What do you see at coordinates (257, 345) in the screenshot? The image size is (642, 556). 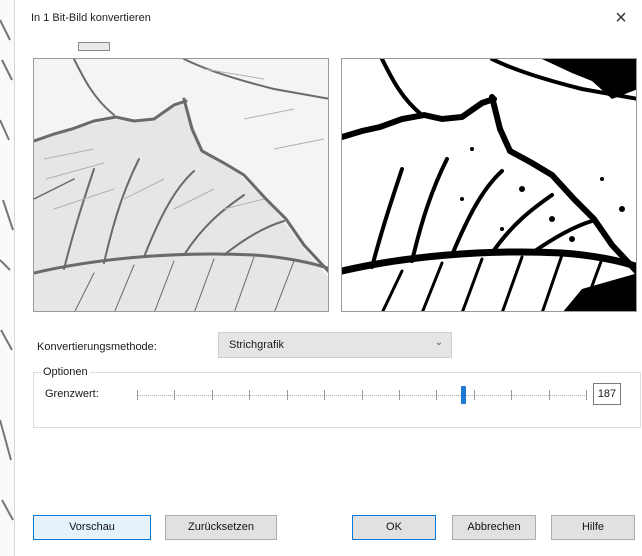 I see `conversion-method-value: Strichgrafik` at bounding box center [257, 345].